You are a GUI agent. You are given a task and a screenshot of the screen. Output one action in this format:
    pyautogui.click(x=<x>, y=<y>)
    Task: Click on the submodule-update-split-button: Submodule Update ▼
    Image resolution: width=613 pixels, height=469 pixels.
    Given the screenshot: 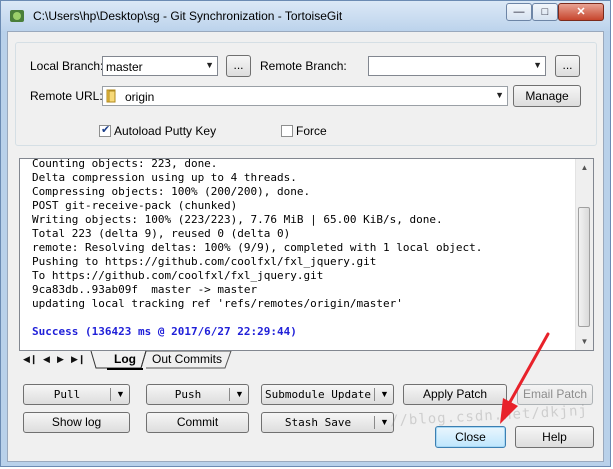 What is the action you would take?
    pyautogui.click(x=327, y=394)
    